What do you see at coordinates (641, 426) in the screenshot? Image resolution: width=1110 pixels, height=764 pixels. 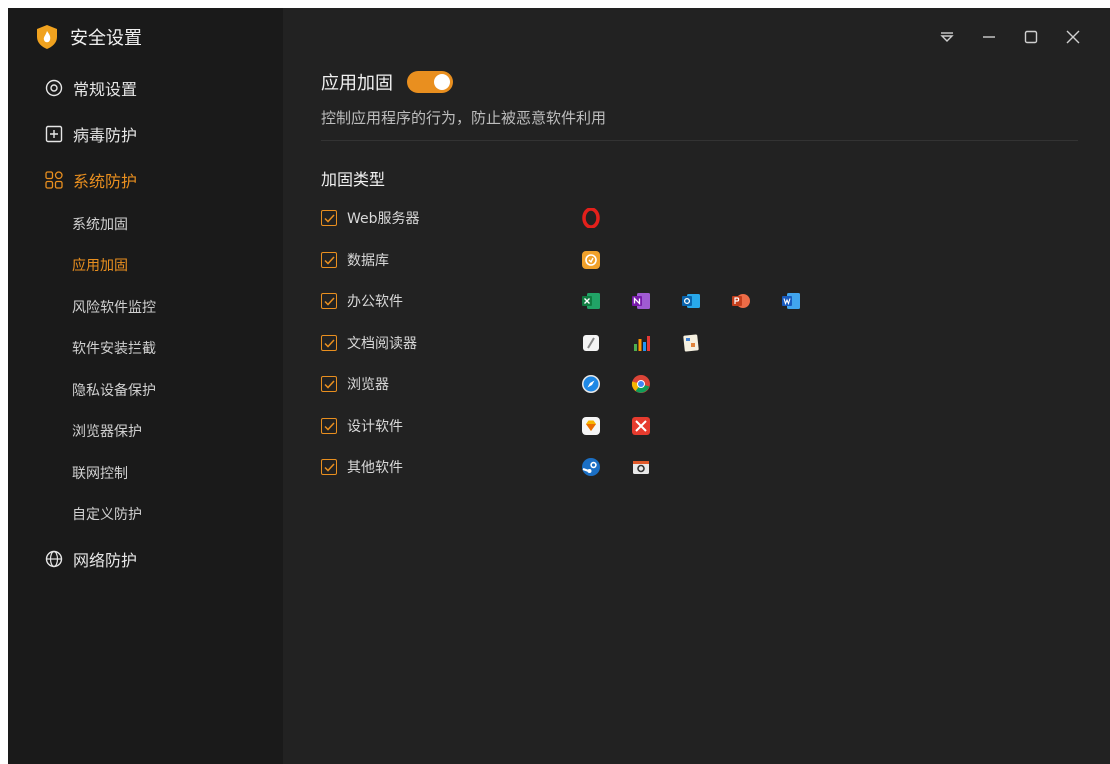 I see `xmind-icon` at bounding box center [641, 426].